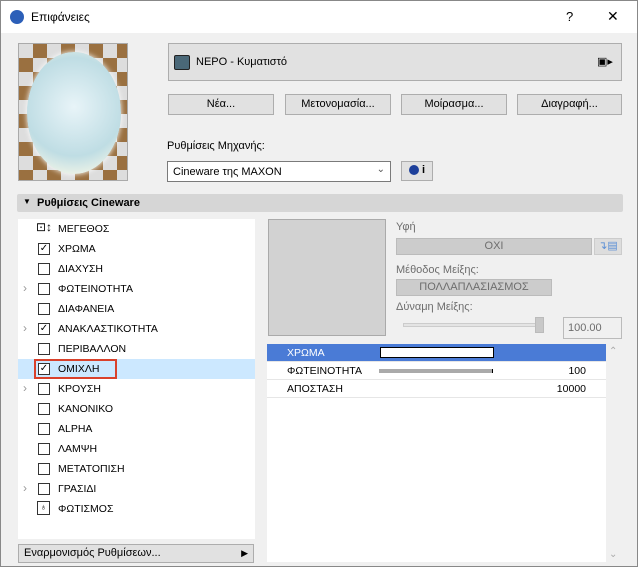 The width and height of the screenshot is (638, 567). I want to click on blend-method-label: Μέθοδος Μείξης:, so click(437, 270).